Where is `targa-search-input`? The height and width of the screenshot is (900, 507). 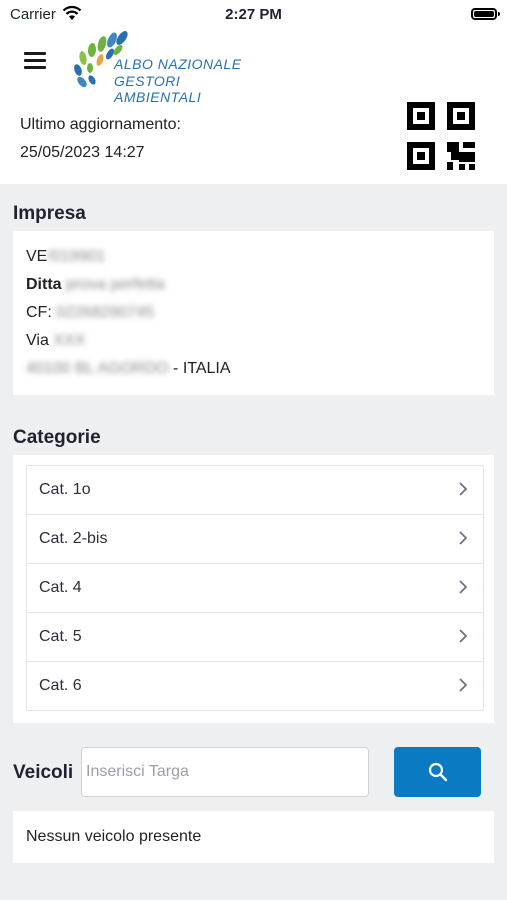 targa-search-input is located at coordinates (225, 772).